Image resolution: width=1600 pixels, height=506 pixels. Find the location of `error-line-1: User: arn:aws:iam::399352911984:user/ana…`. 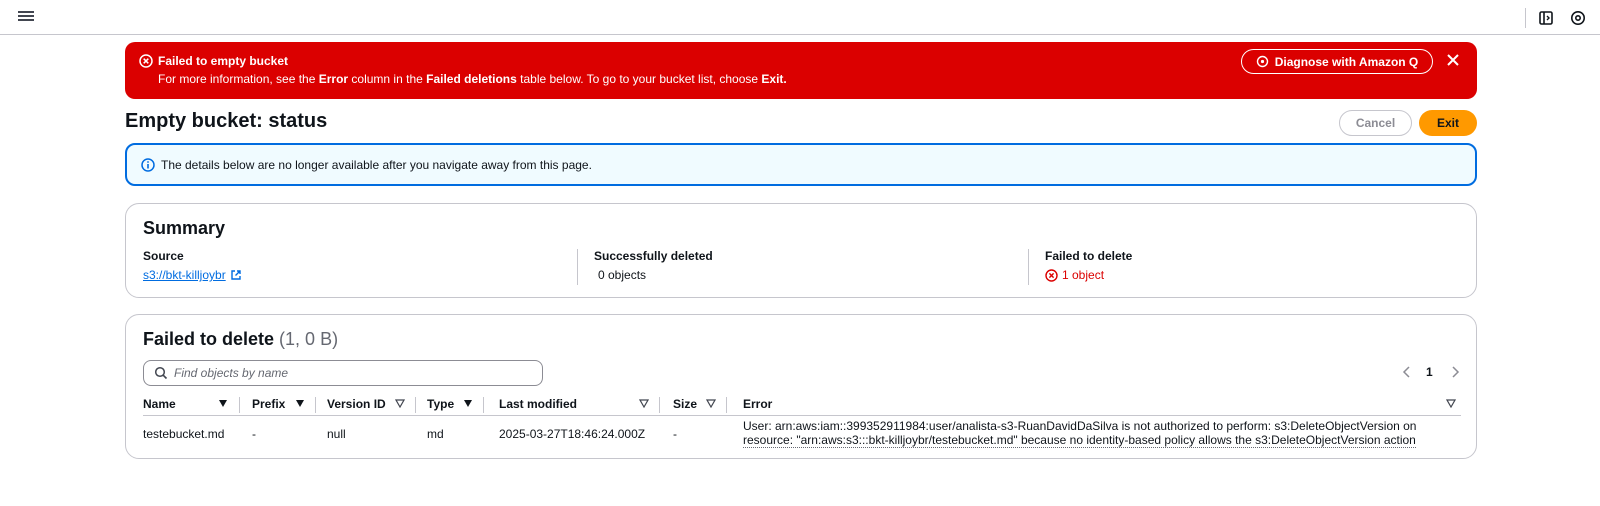

error-line-1: User: arn:aws:iam::399352911984:user/ana… is located at coordinates (1080, 426).